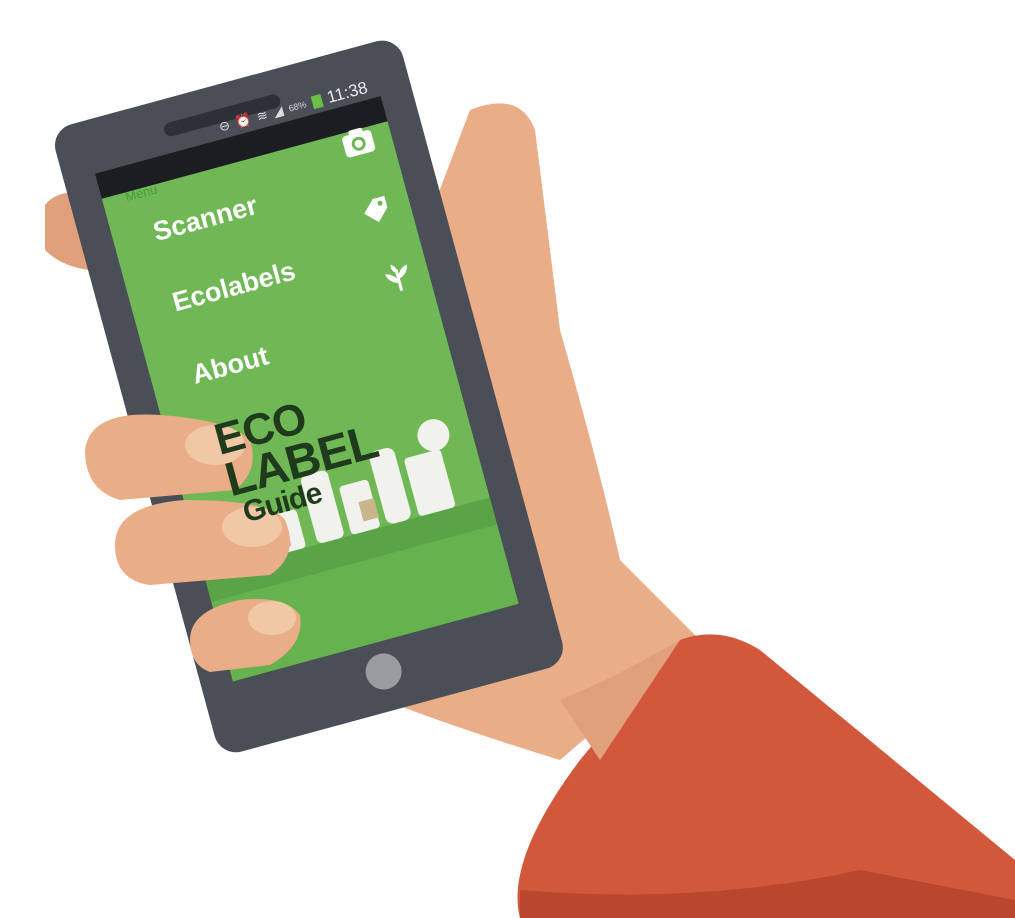  Describe the element at coordinates (278, 111) in the screenshot. I see `signal-icon: ◢` at that location.